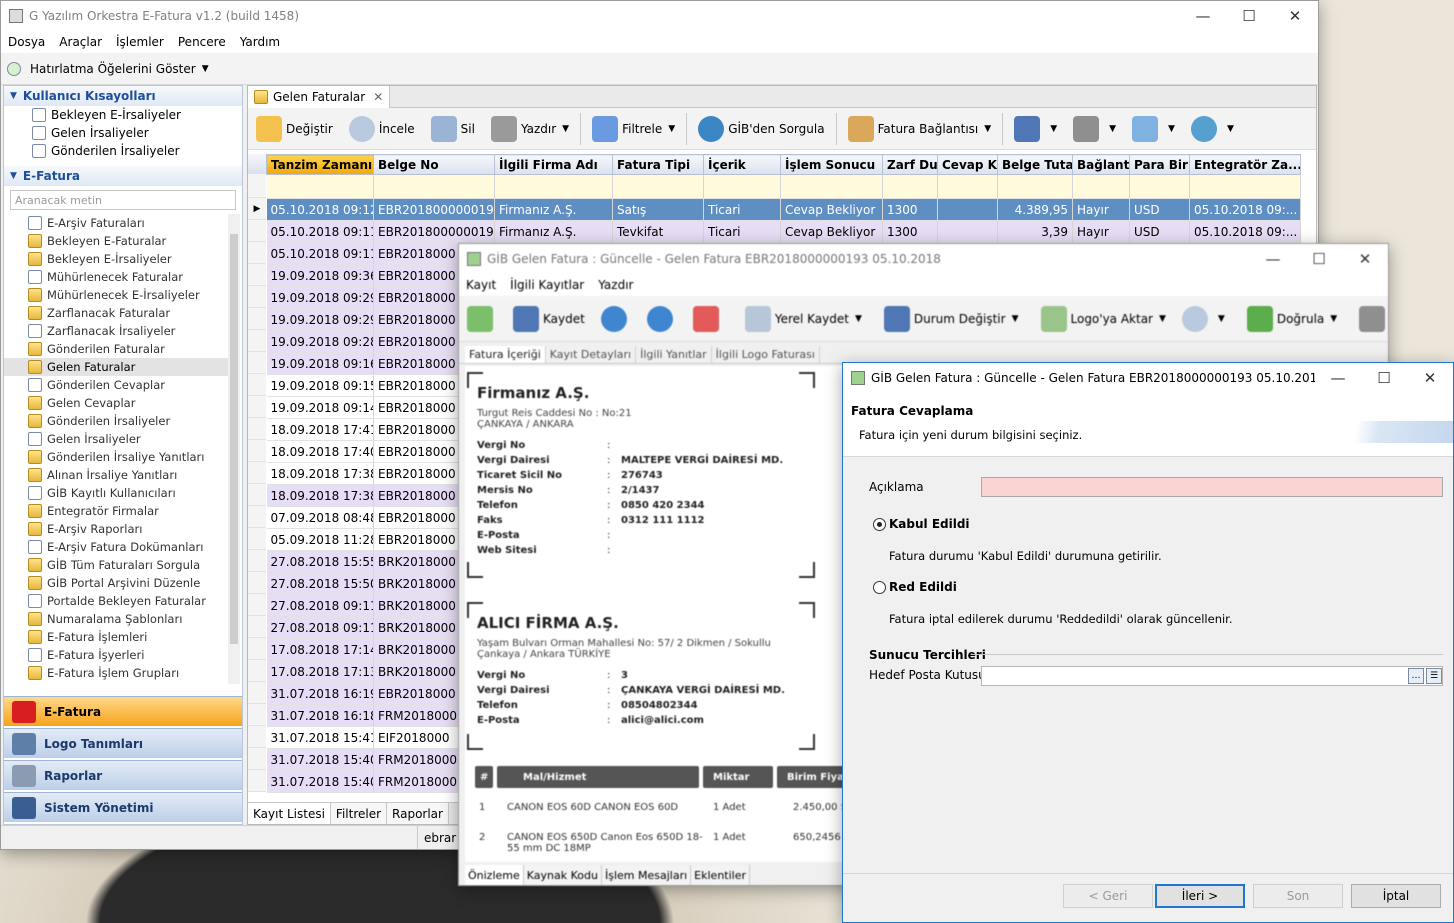 The width and height of the screenshot is (1454, 923). I want to click on tab-eklentiler: Eklentiler, so click(721, 875).